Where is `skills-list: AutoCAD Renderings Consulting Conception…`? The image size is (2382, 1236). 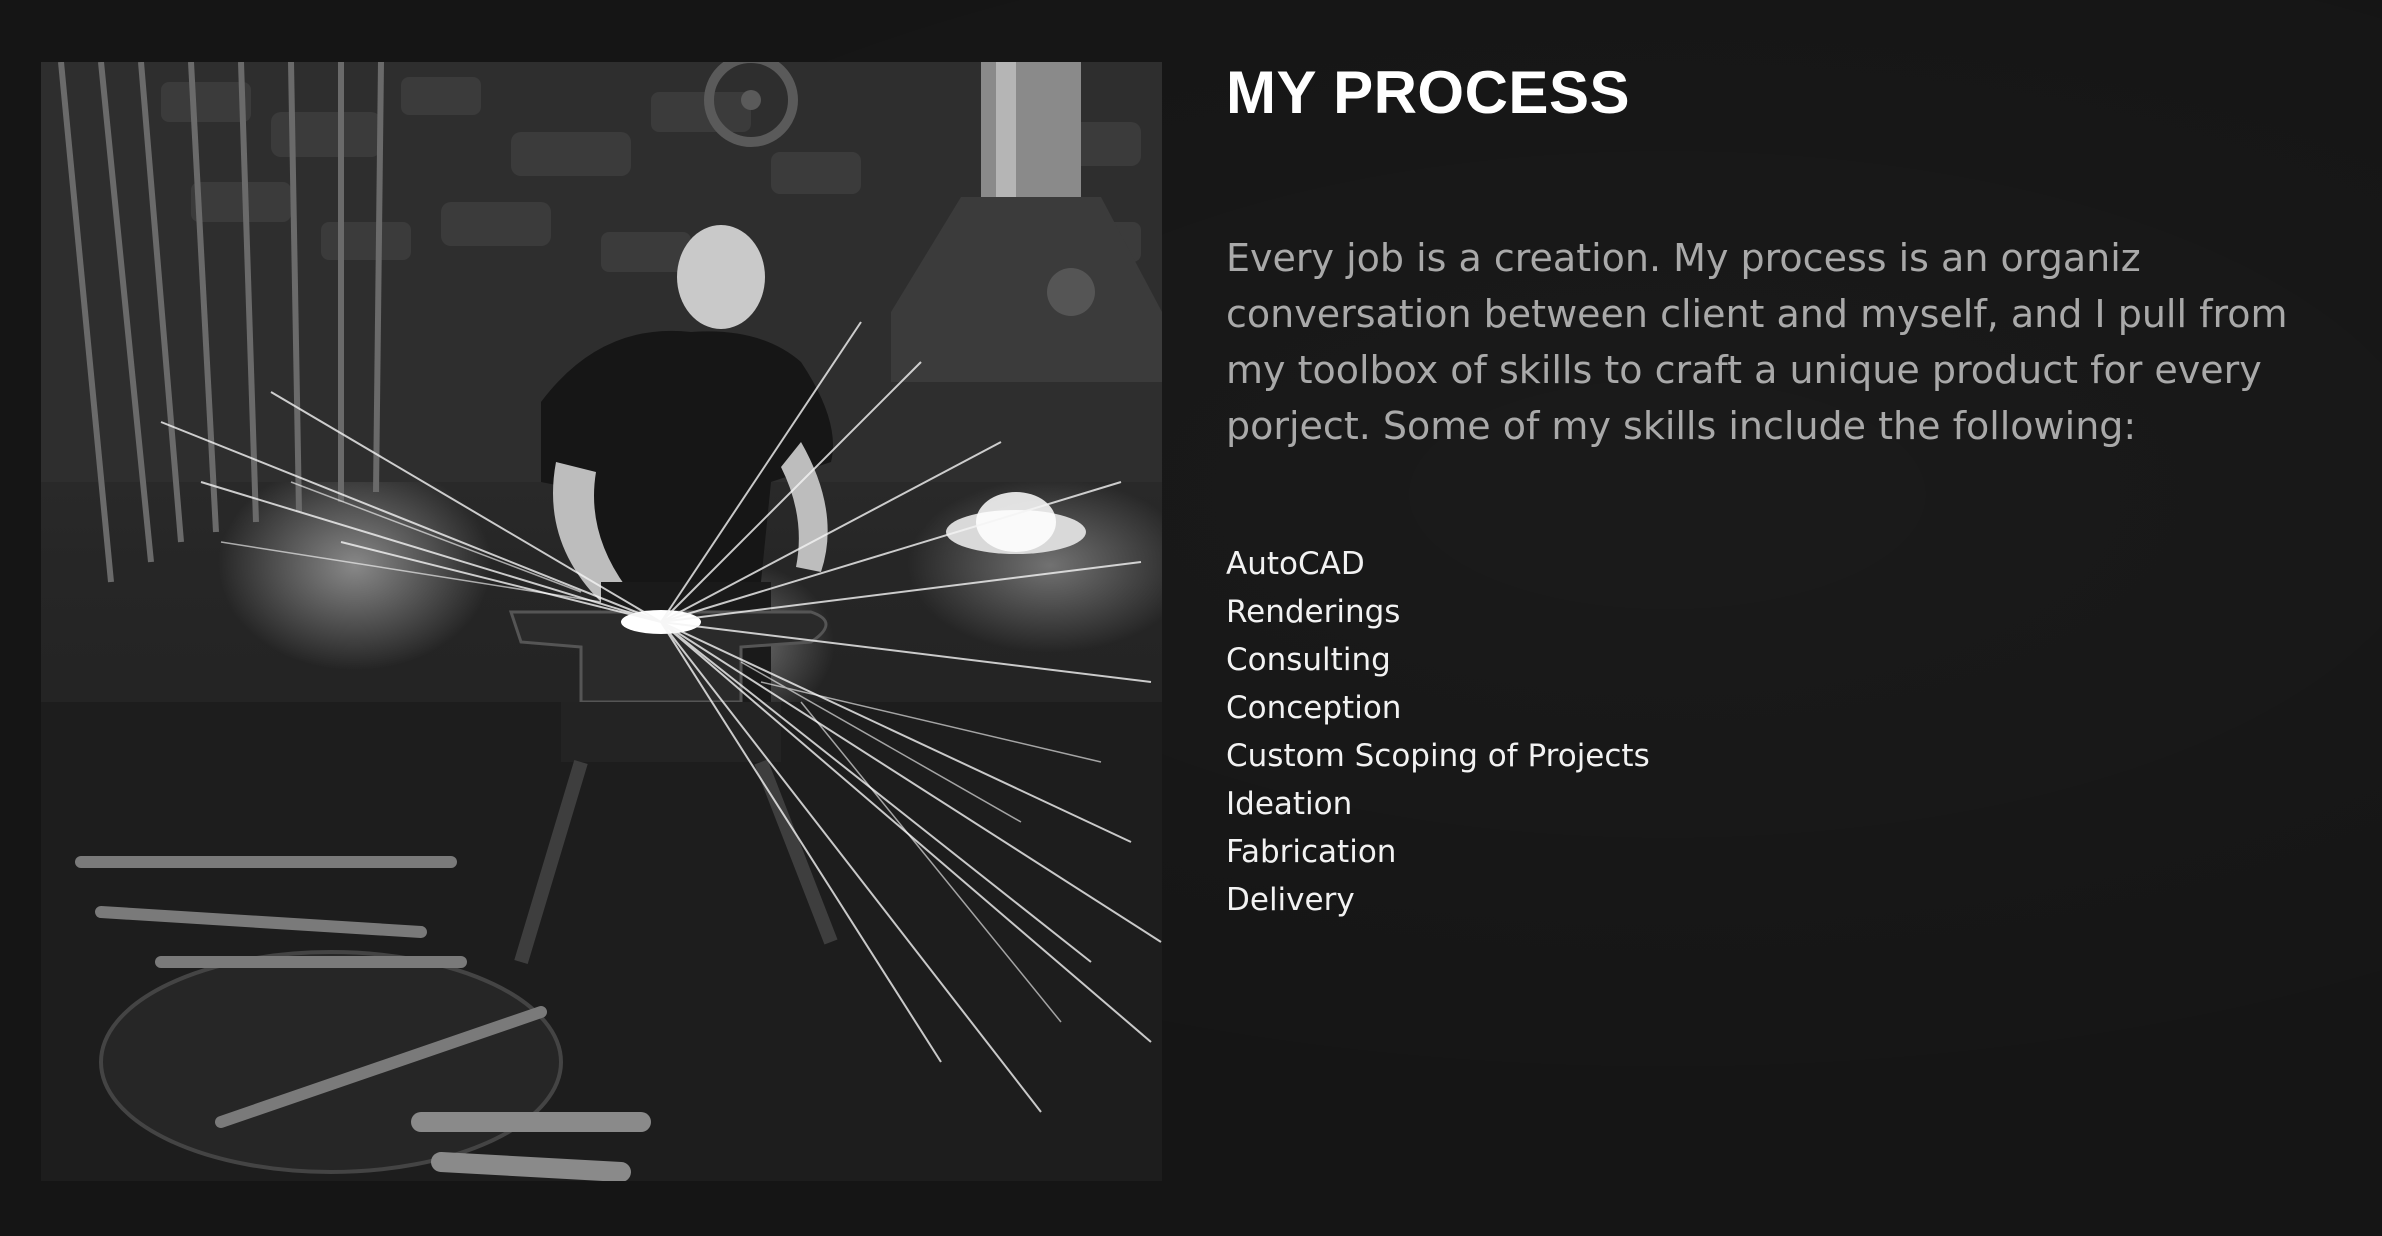
skills-list: AutoCAD Renderings Consulting Conception… is located at coordinates (1438, 732).